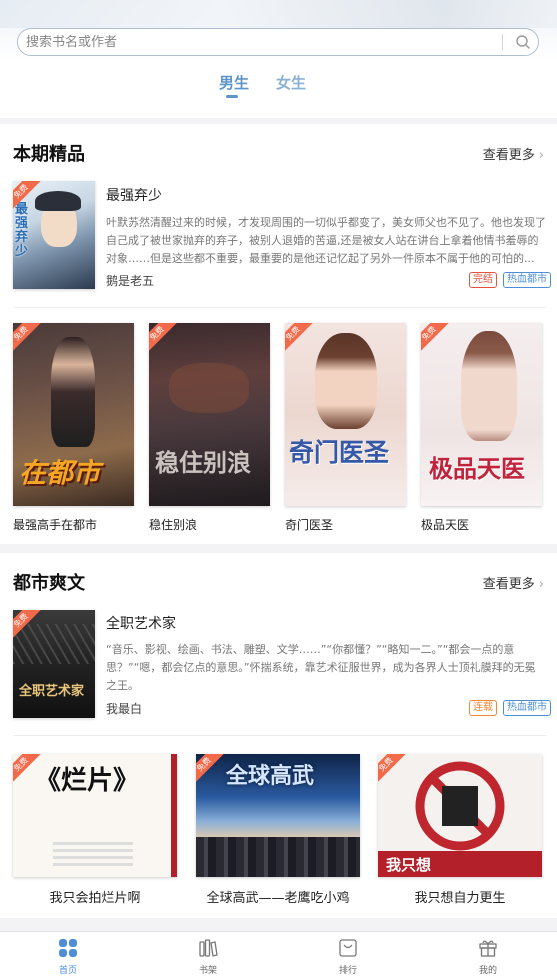 The image size is (557, 977). Describe the element at coordinates (270, 776) in the screenshot. I see `cover-title: 全球高武` at that location.